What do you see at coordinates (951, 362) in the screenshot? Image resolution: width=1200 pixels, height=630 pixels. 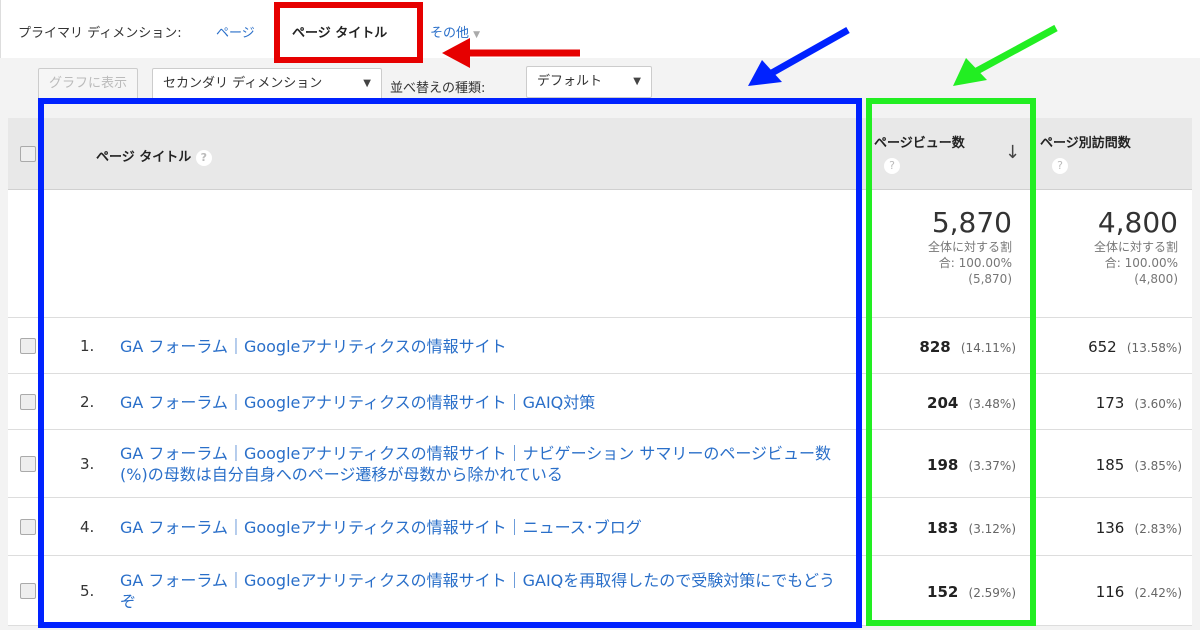 I see `green-highlight-box` at bounding box center [951, 362].